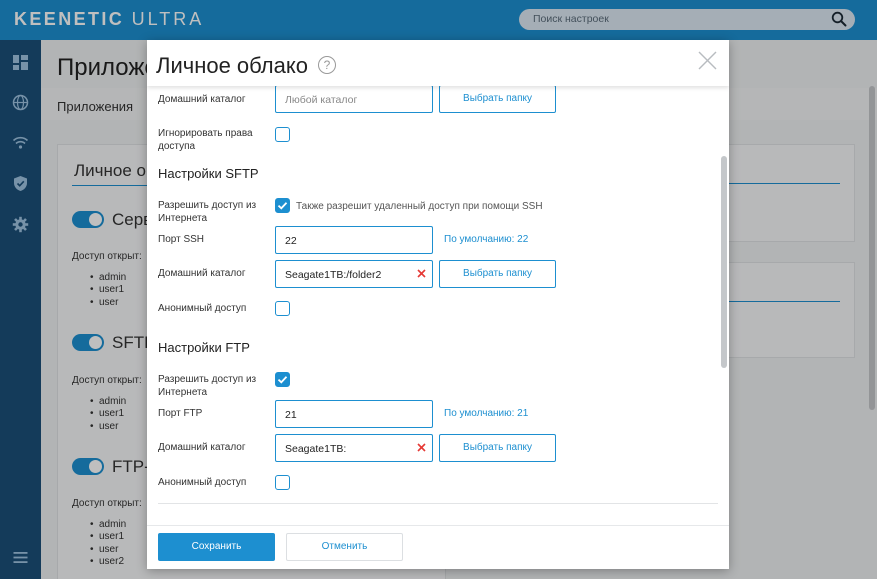 Image resolution: width=877 pixels, height=579 pixels. Describe the element at coordinates (202, 308) in the screenshot. I see `sftp-anon-label: Анонимный доступ` at that location.